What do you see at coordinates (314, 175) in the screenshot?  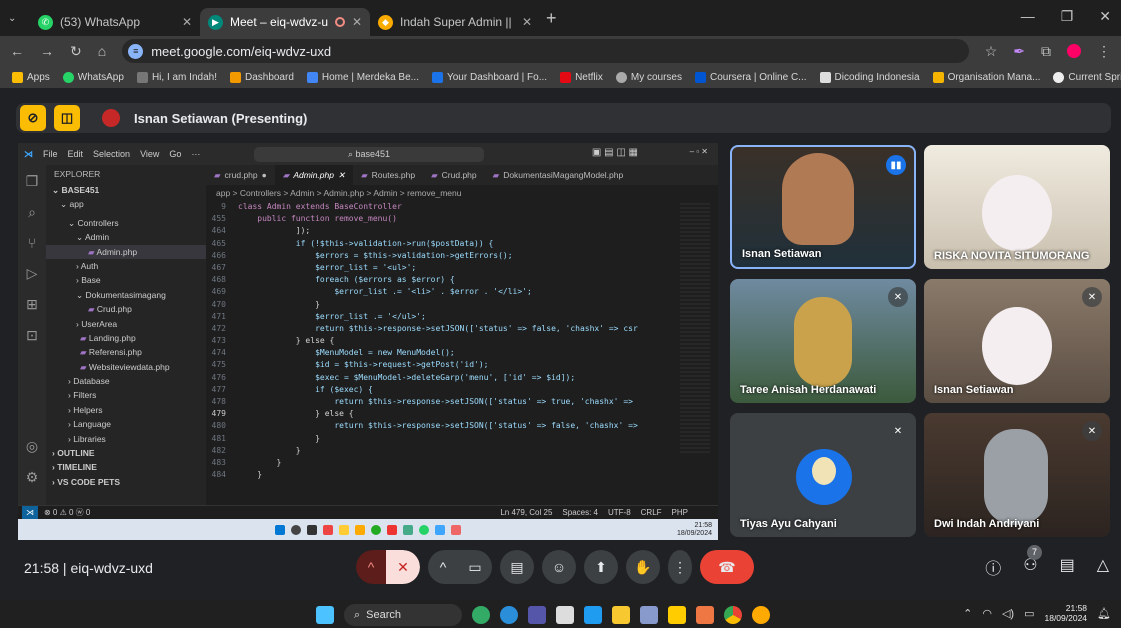 I see `editor-tab-active: ▰ Admin.php ✕` at bounding box center [314, 175].